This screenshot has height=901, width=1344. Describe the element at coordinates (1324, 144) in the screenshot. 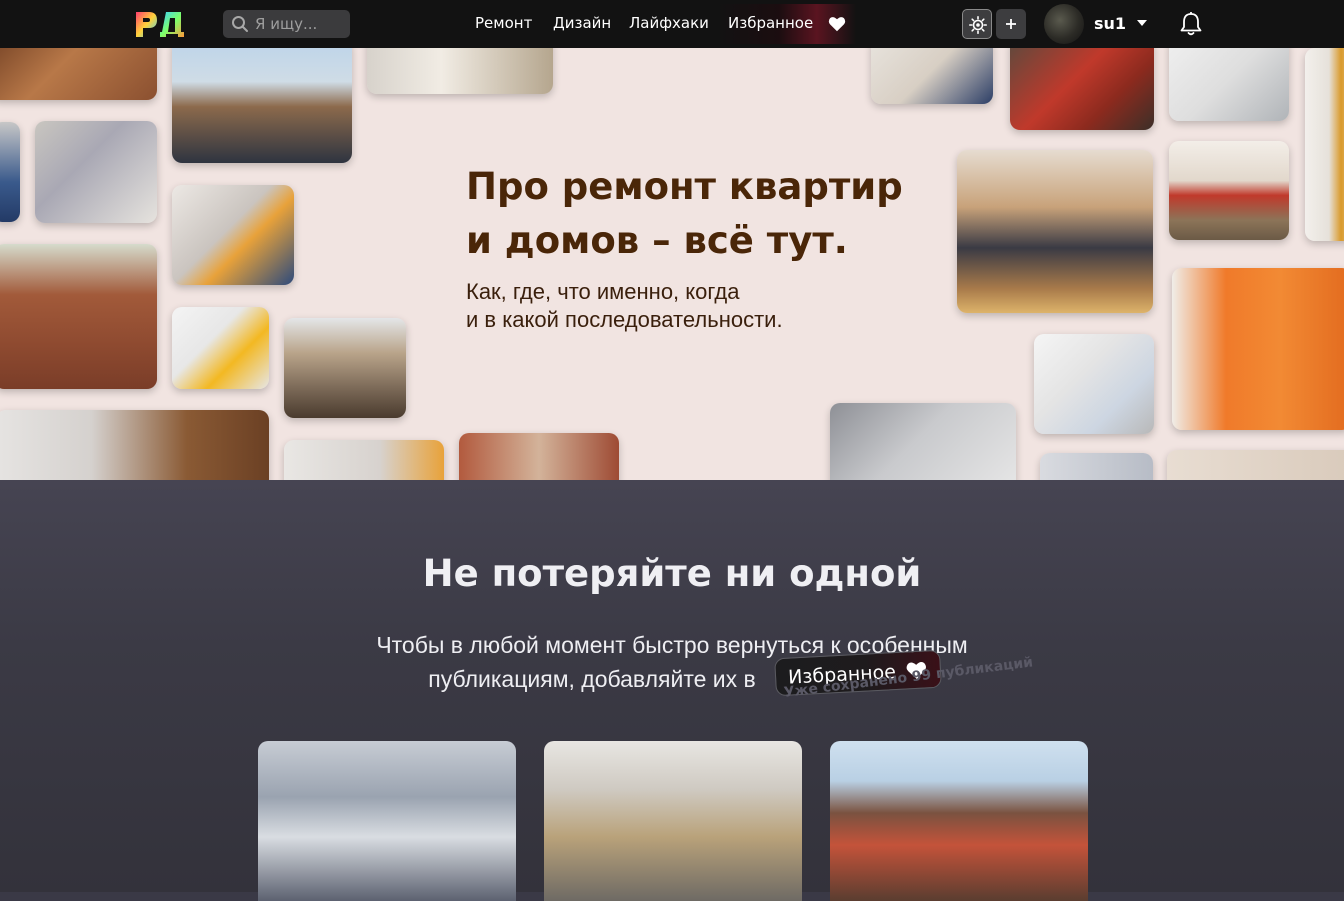

I see `photo-level-tool` at that location.